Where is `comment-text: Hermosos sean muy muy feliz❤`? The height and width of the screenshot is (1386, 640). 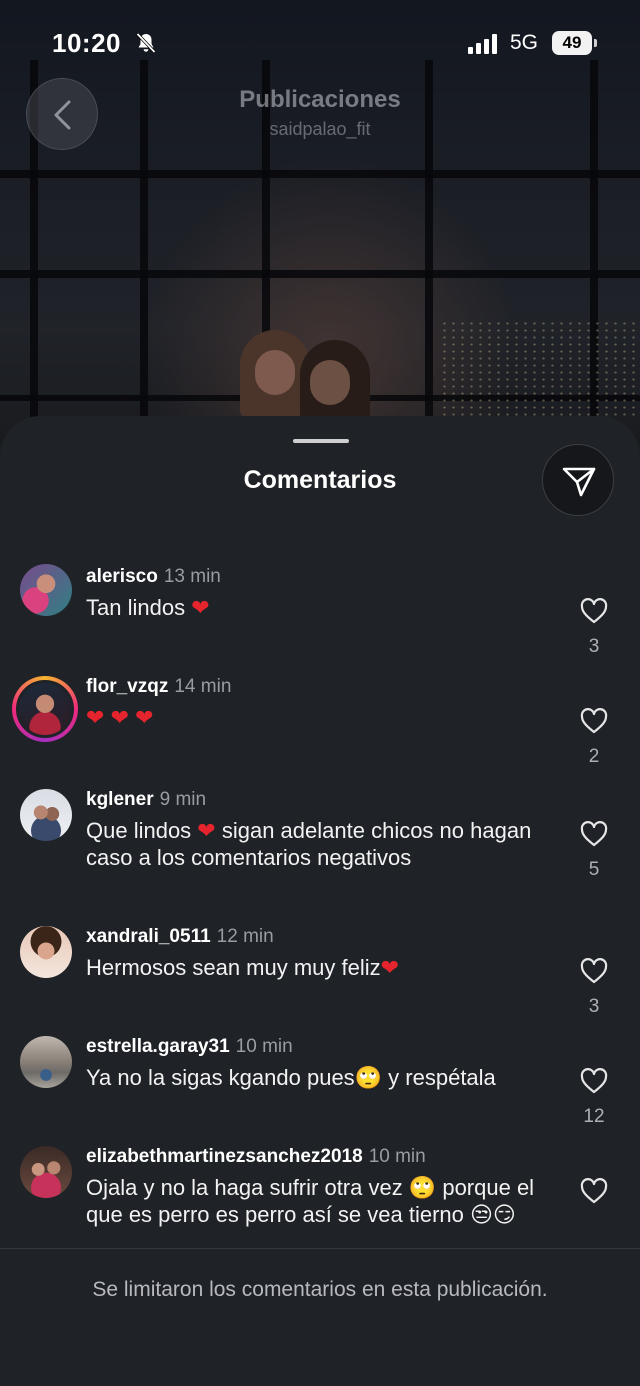 comment-text: Hermosos sean muy muy feliz❤ is located at coordinates (243, 967).